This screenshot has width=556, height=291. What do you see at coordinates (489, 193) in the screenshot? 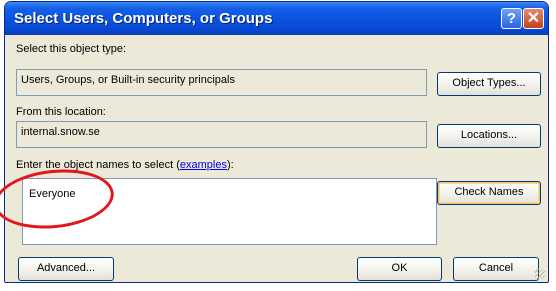
I see `check-names-button: Check Names` at bounding box center [489, 193].